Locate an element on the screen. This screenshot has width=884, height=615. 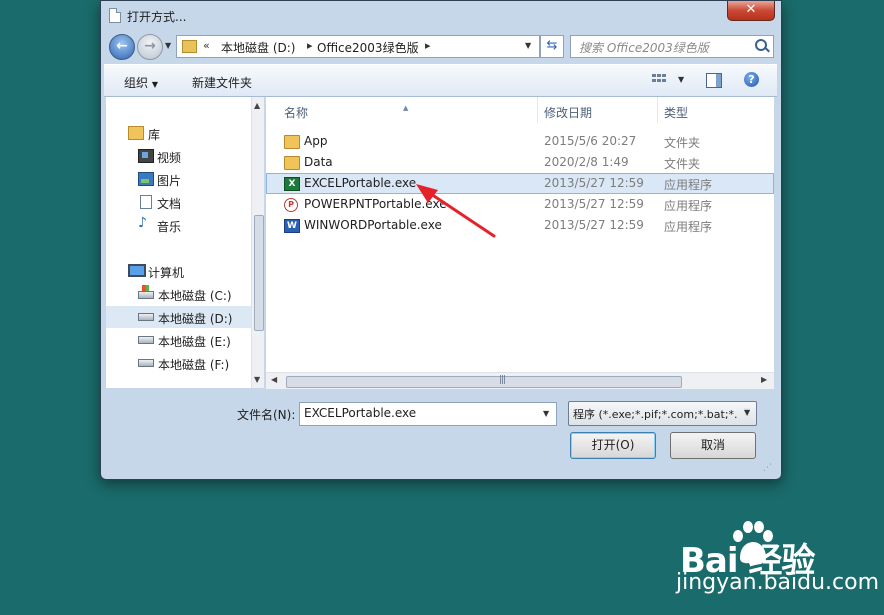
powerpoint-icon: P is located at coordinates (291, 205).